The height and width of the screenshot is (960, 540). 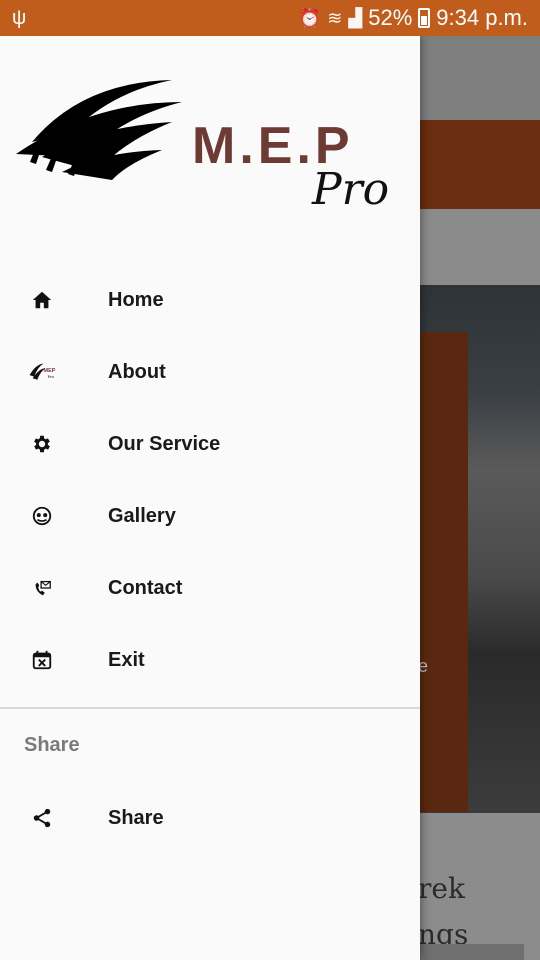 I want to click on home-icon, so click(x=42, y=300).